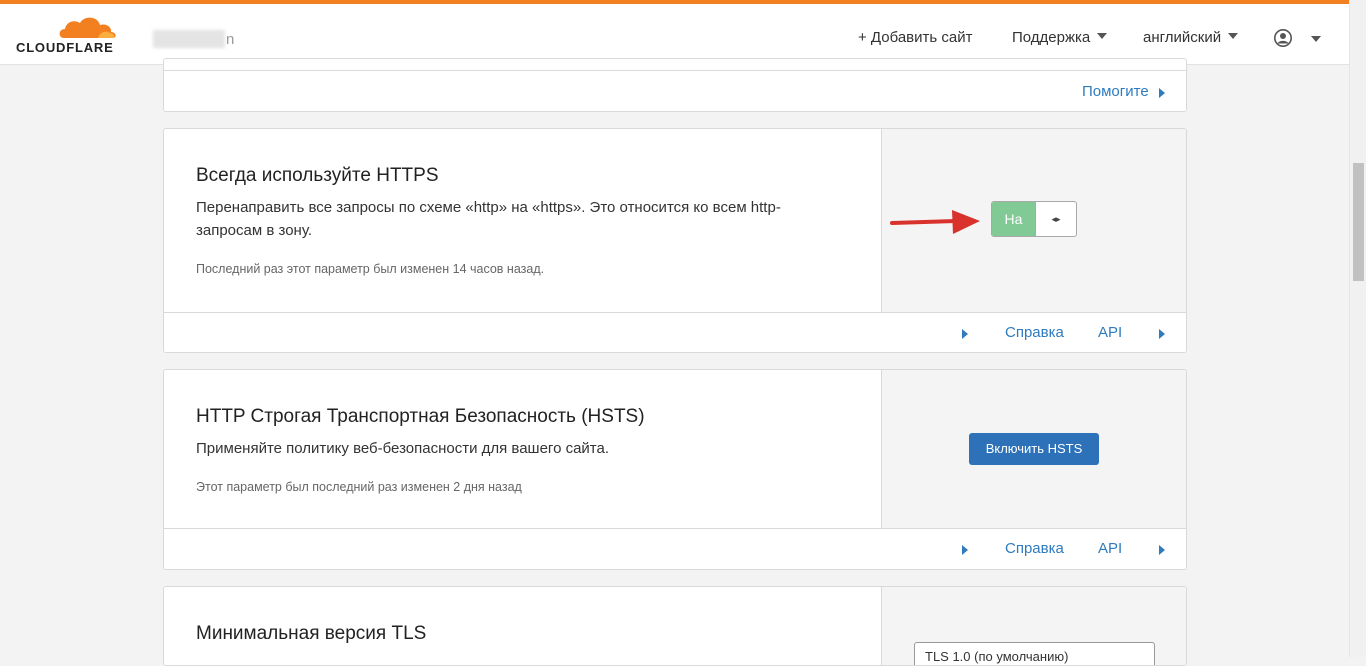 This screenshot has height=666, width=1366. I want to click on toggle-handle-icon: ◂▸, so click(1055, 219).